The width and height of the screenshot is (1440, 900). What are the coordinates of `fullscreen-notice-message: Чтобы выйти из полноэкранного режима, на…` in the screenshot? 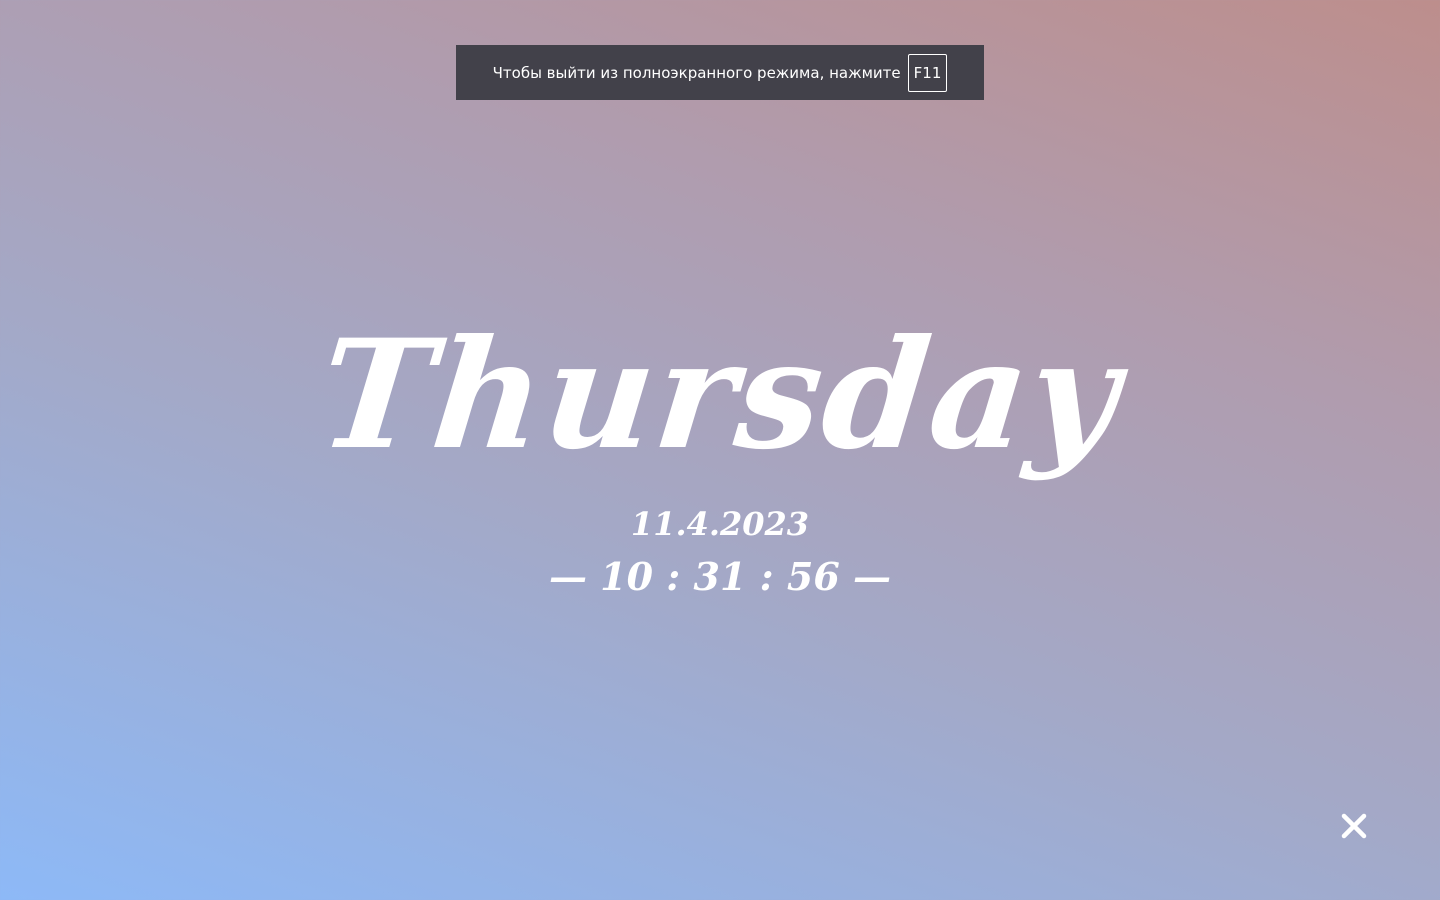 It's located at (696, 72).